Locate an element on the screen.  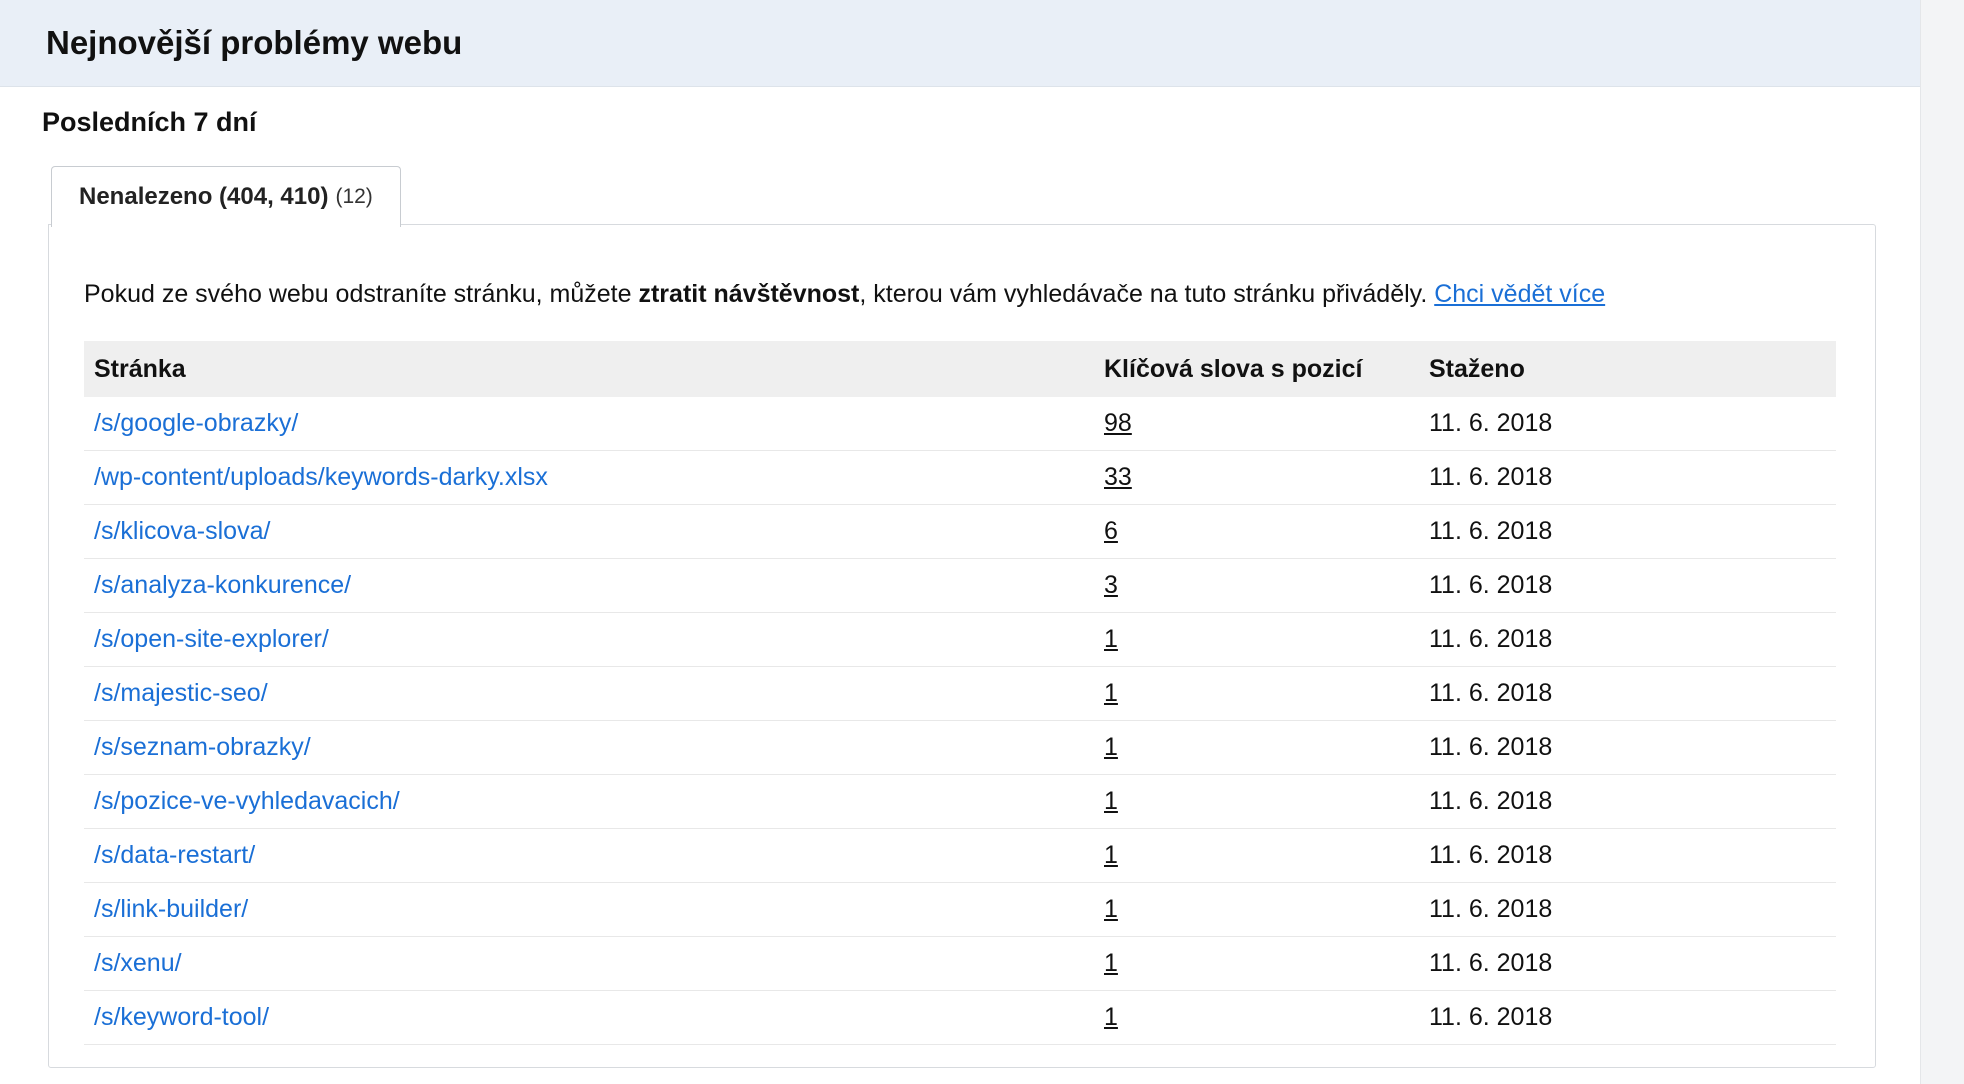
panel-title: Nejnovější problémy webu is located at coordinates (254, 42).